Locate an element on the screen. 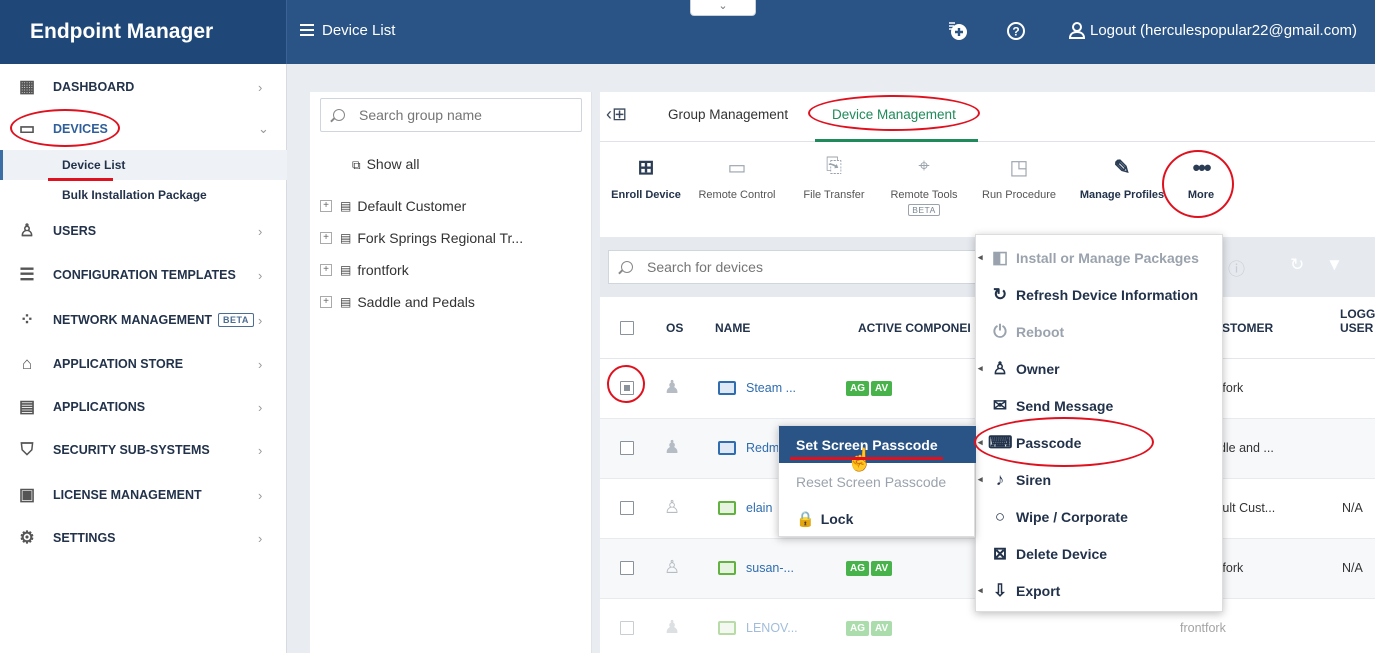  menu-item-owner: ◂ ♙ Owner is located at coordinates (1100, 368).